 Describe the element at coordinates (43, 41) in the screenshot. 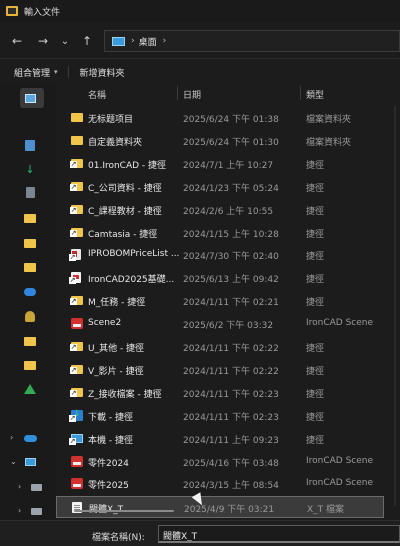

I see `forward-arrow-icon: →` at that location.